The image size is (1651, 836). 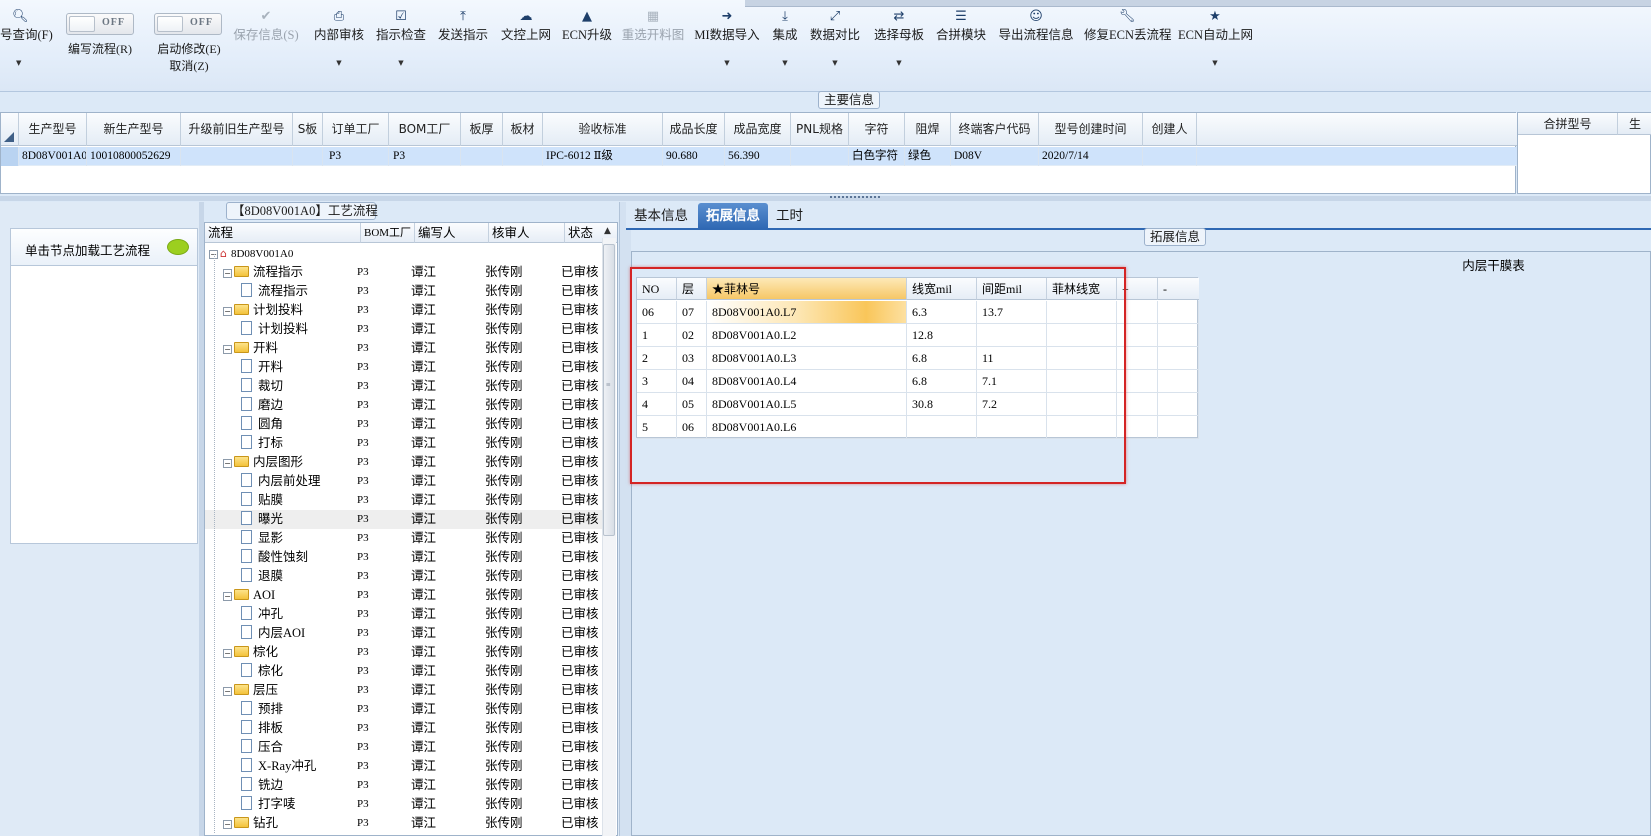 I want to click on col-header: 合拼型号, so click(x=1568, y=124).